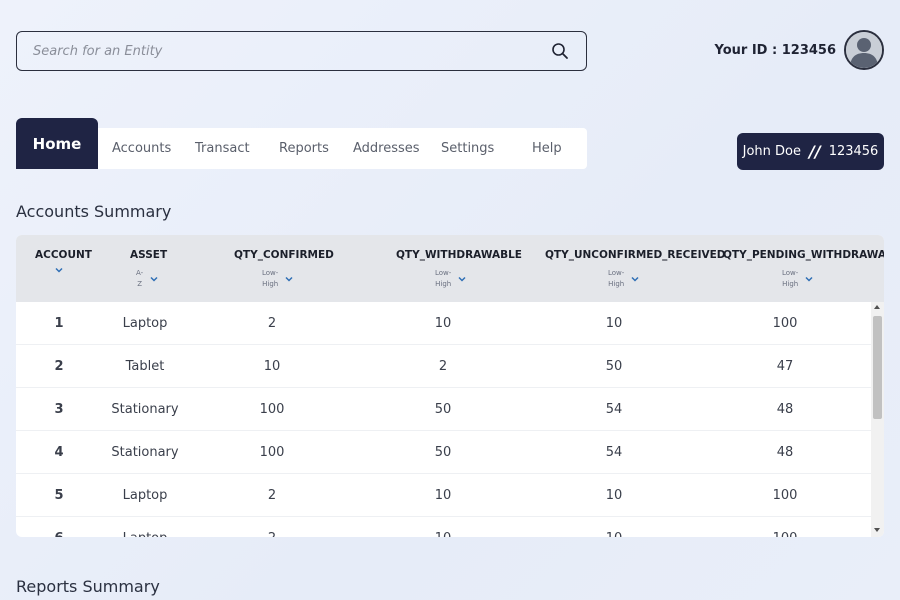 The height and width of the screenshot is (600, 900). What do you see at coordinates (877, 367) in the screenshot?
I see `scrollbar-thumb` at bounding box center [877, 367].